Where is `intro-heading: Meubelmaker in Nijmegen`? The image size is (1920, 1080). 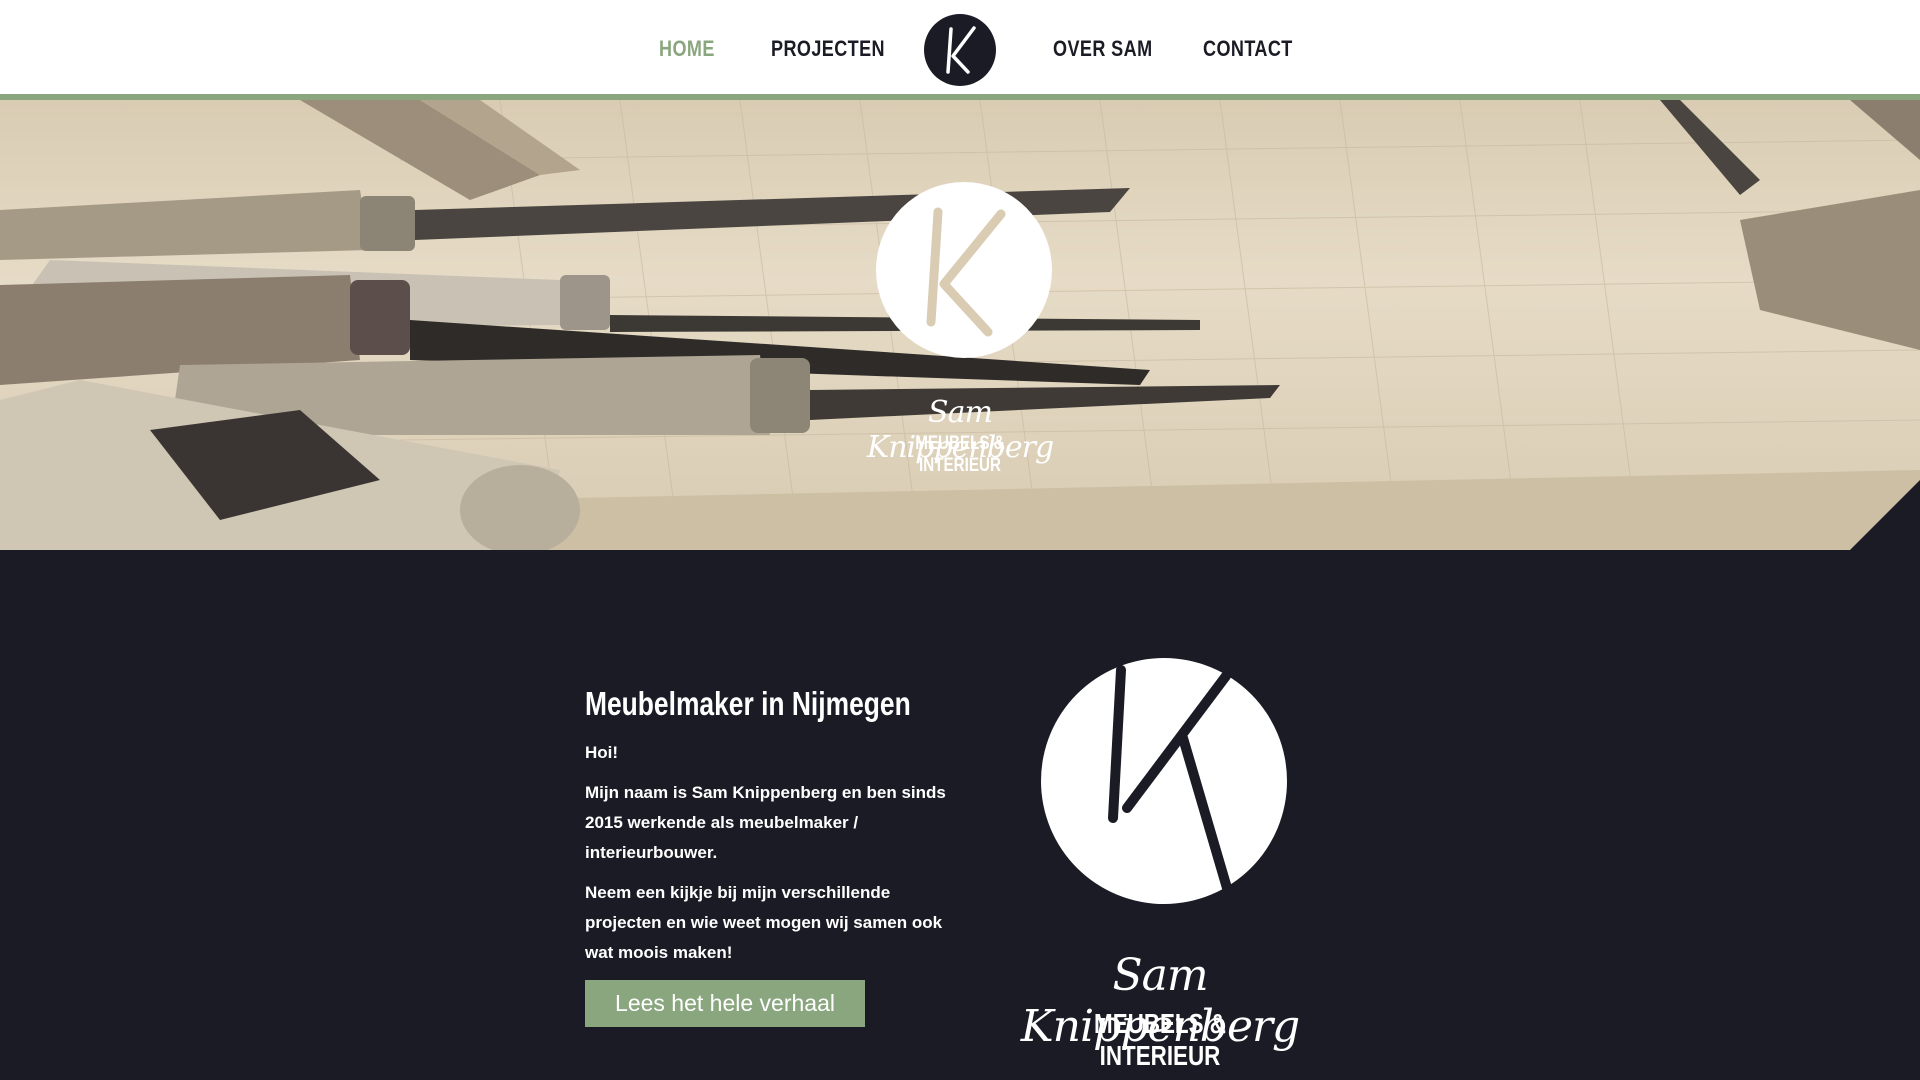
intro-heading: Meubelmaker in Nijmegen is located at coordinates (748, 703).